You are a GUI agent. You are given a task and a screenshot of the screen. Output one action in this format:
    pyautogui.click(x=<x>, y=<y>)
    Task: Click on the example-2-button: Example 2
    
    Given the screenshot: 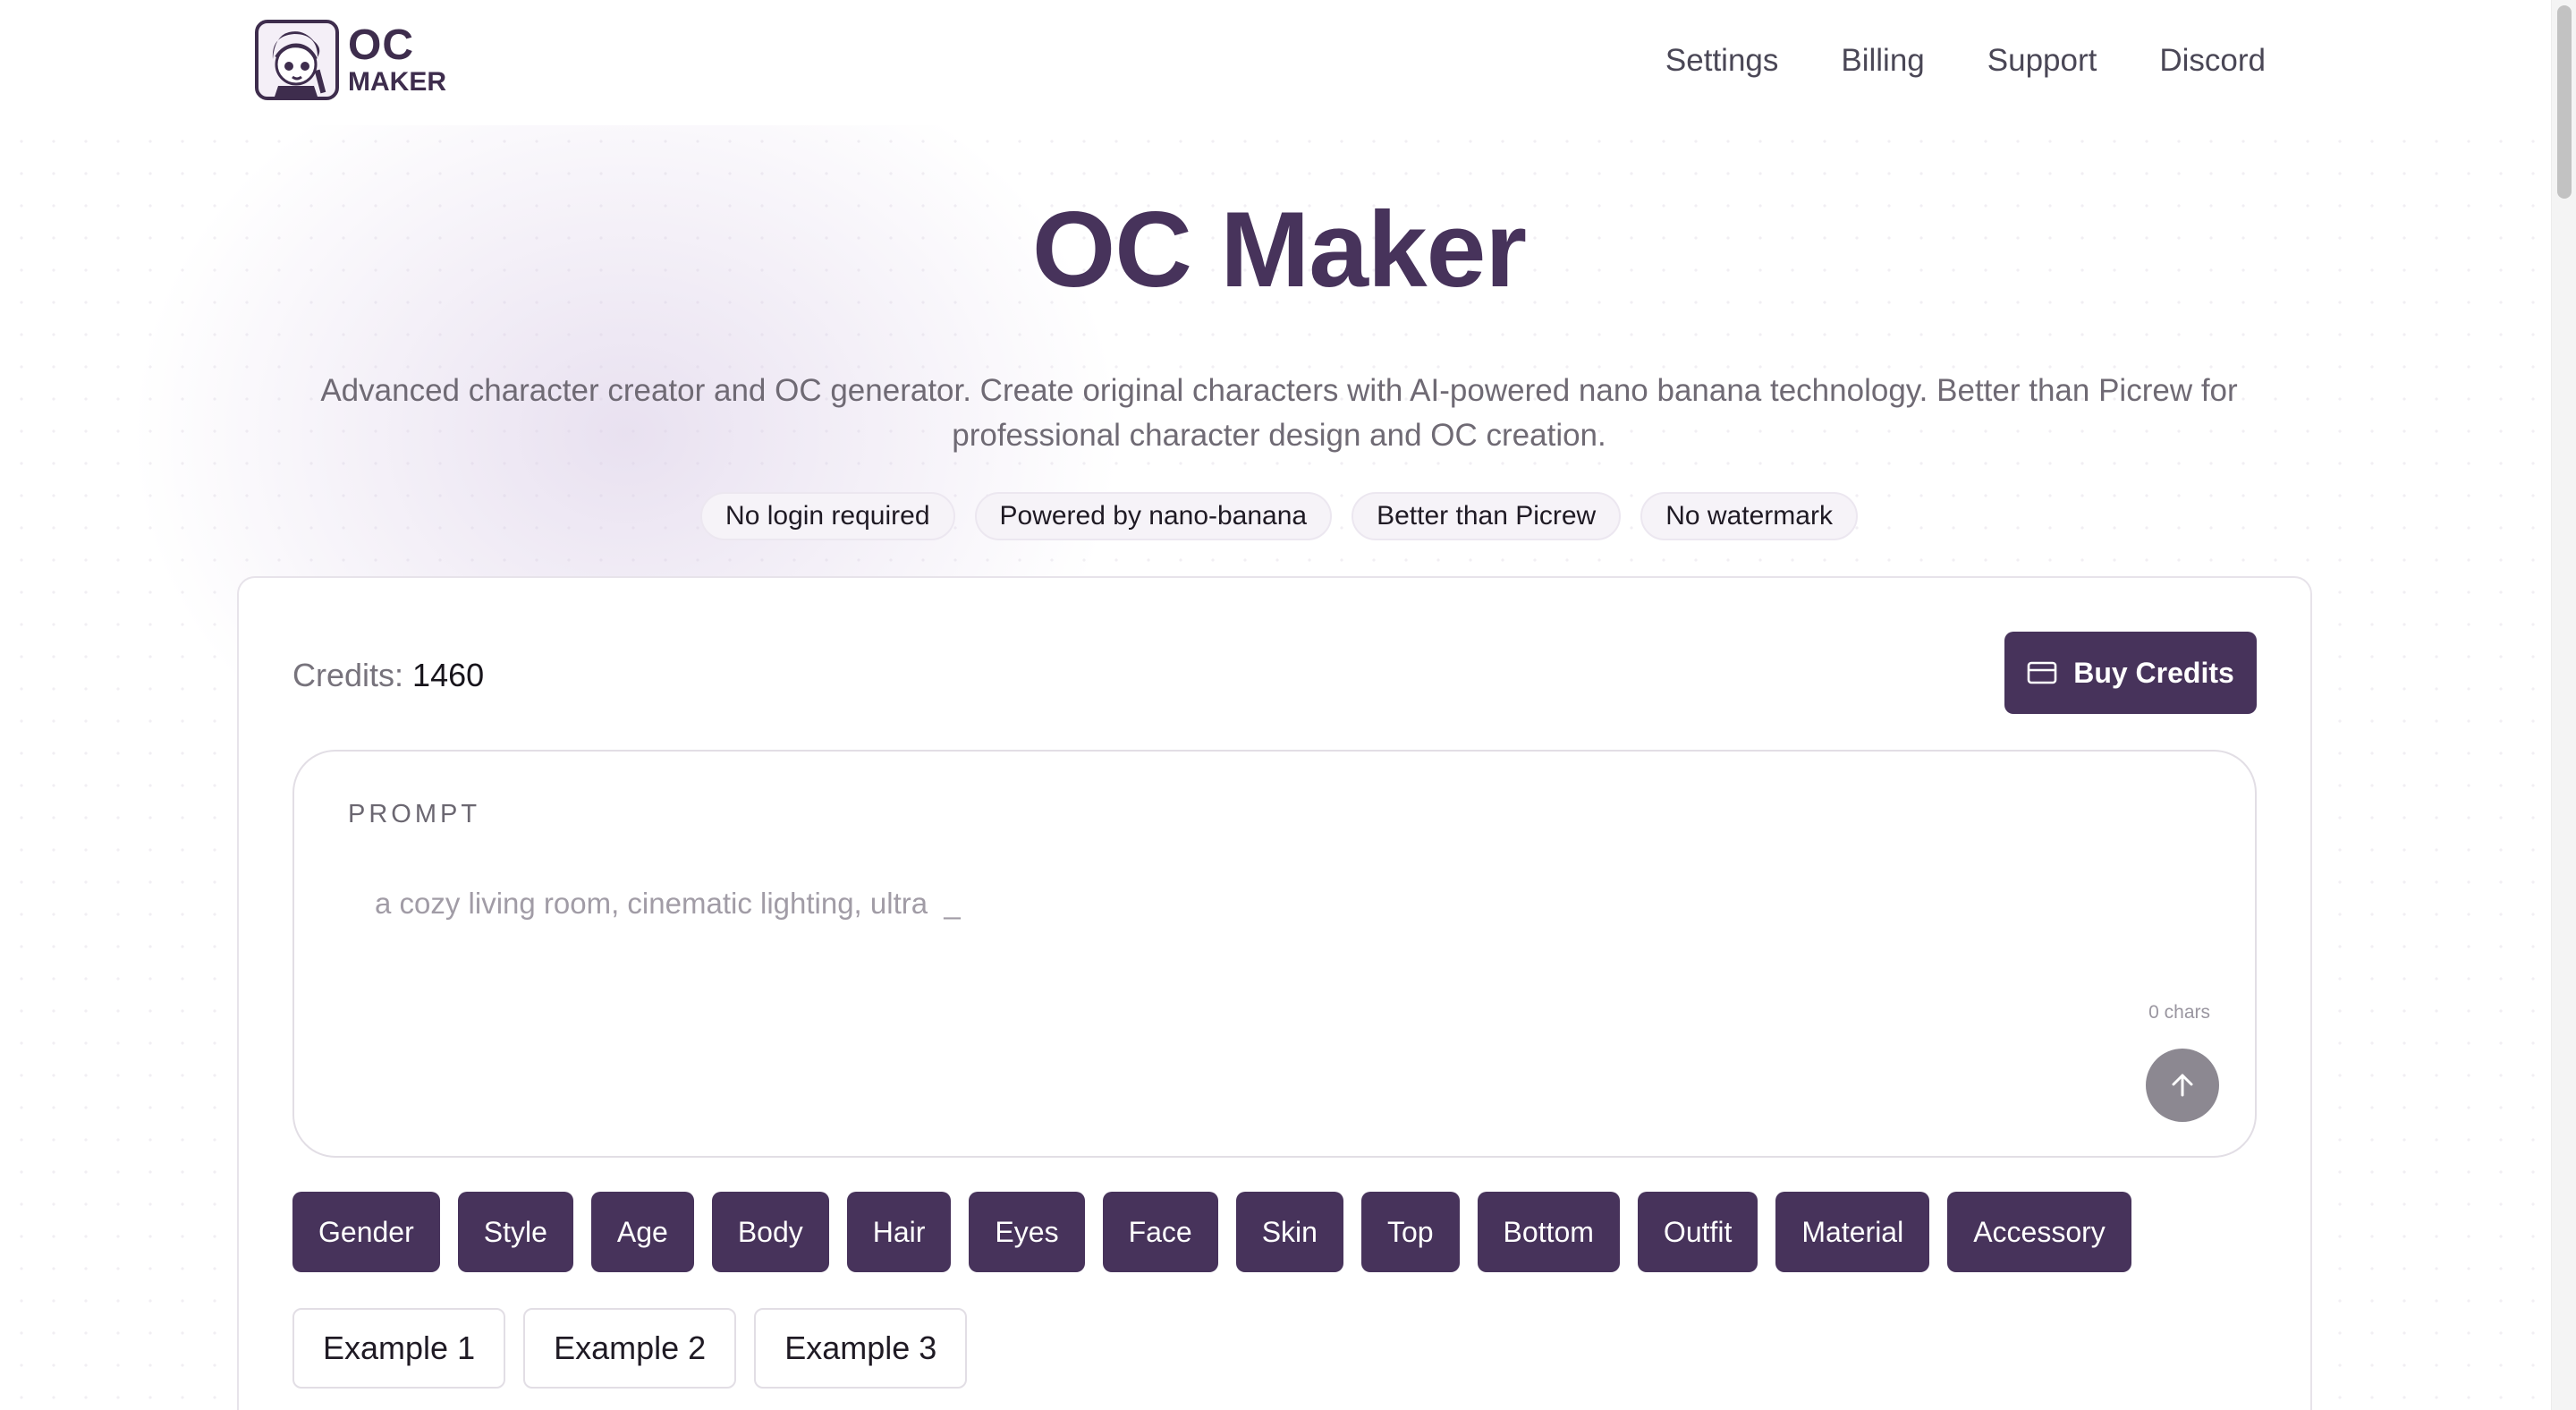 What is the action you would take?
    pyautogui.click(x=630, y=1349)
    